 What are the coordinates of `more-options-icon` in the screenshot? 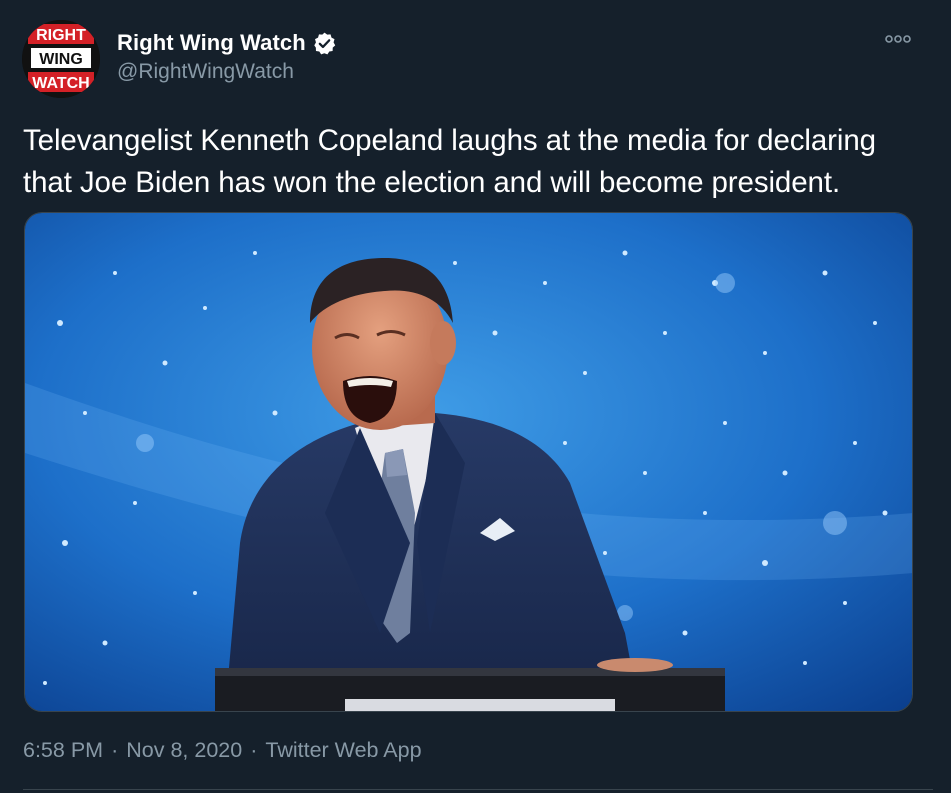 It's located at (898, 39).